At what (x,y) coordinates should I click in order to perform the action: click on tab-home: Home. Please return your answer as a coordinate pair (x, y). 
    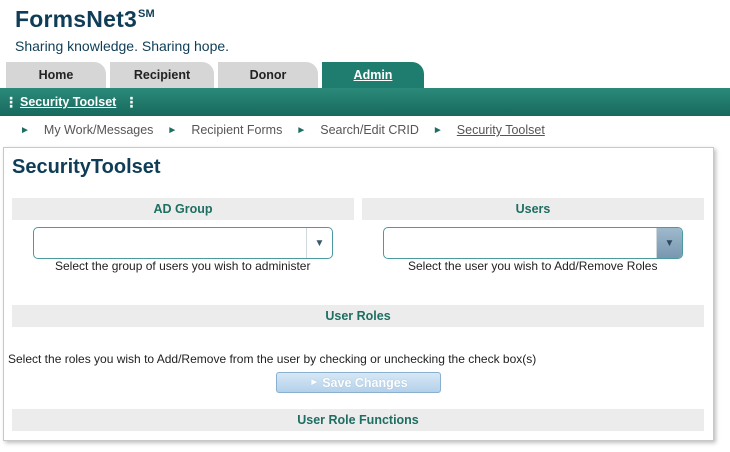
    Looking at the image, I should click on (56, 75).